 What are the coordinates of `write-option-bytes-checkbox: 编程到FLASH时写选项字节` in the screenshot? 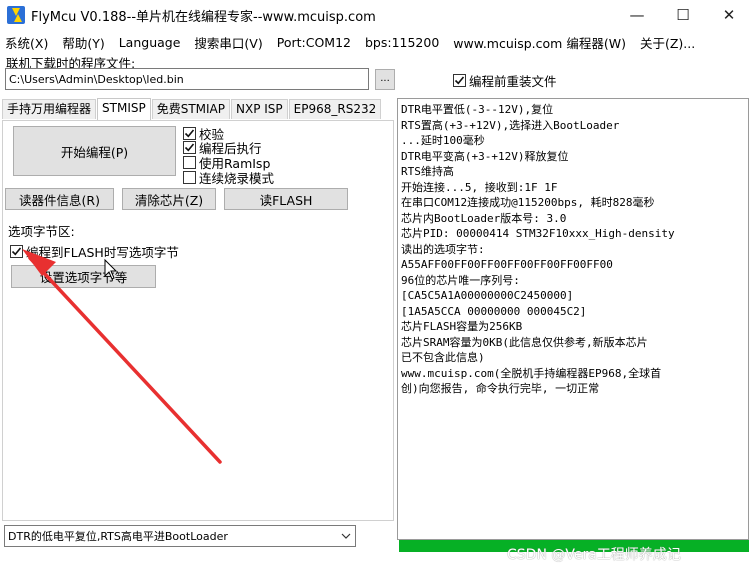 It's located at (94, 251).